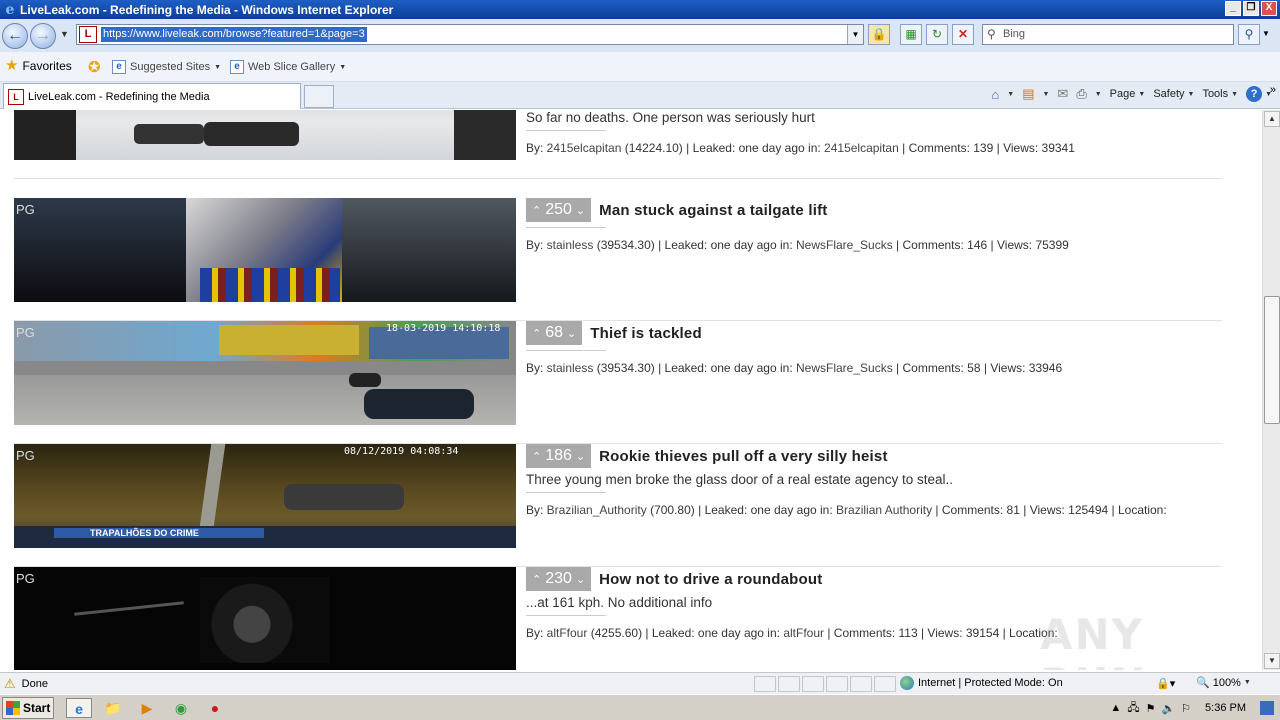 The height and width of the screenshot is (720, 1280). Describe the element at coordinates (288, 67) in the screenshot. I see `web-slice-gallery-link: e Web Slice Gallery ▼` at that location.